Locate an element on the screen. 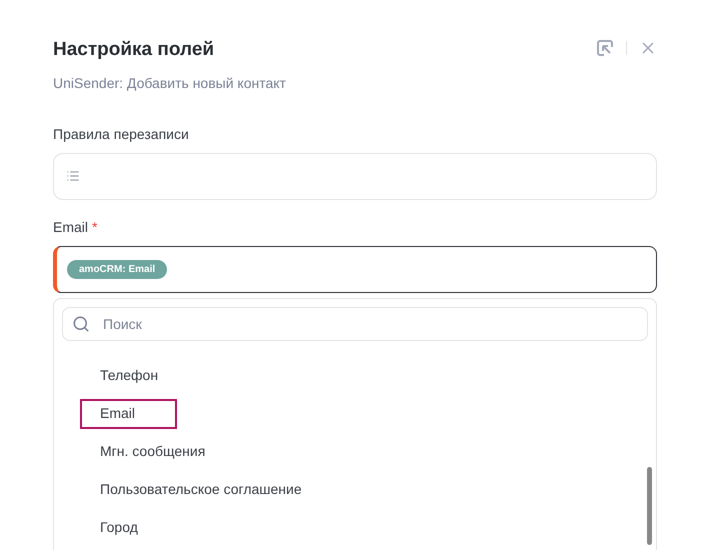  dropdown-option: Город is located at coordinates (130, 527).